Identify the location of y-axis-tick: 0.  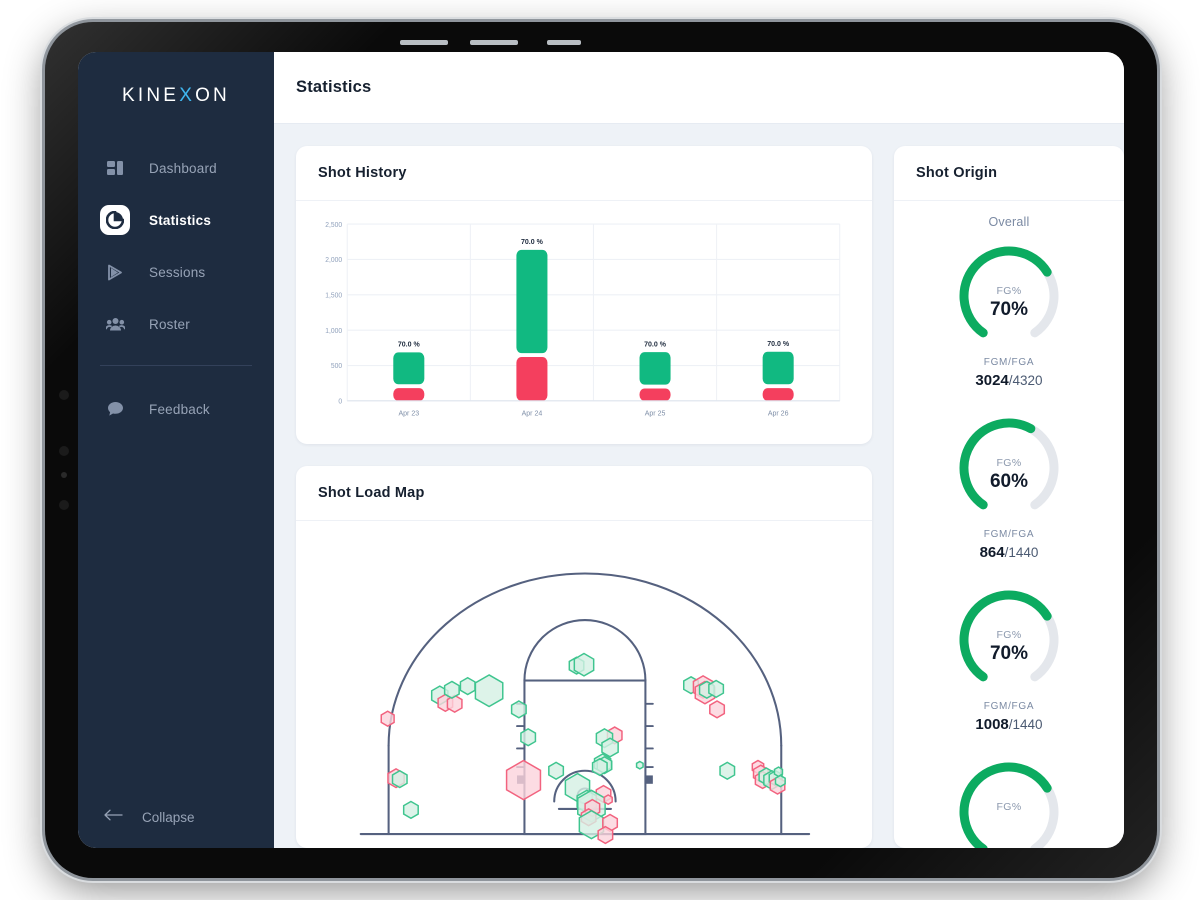
(340, 401).